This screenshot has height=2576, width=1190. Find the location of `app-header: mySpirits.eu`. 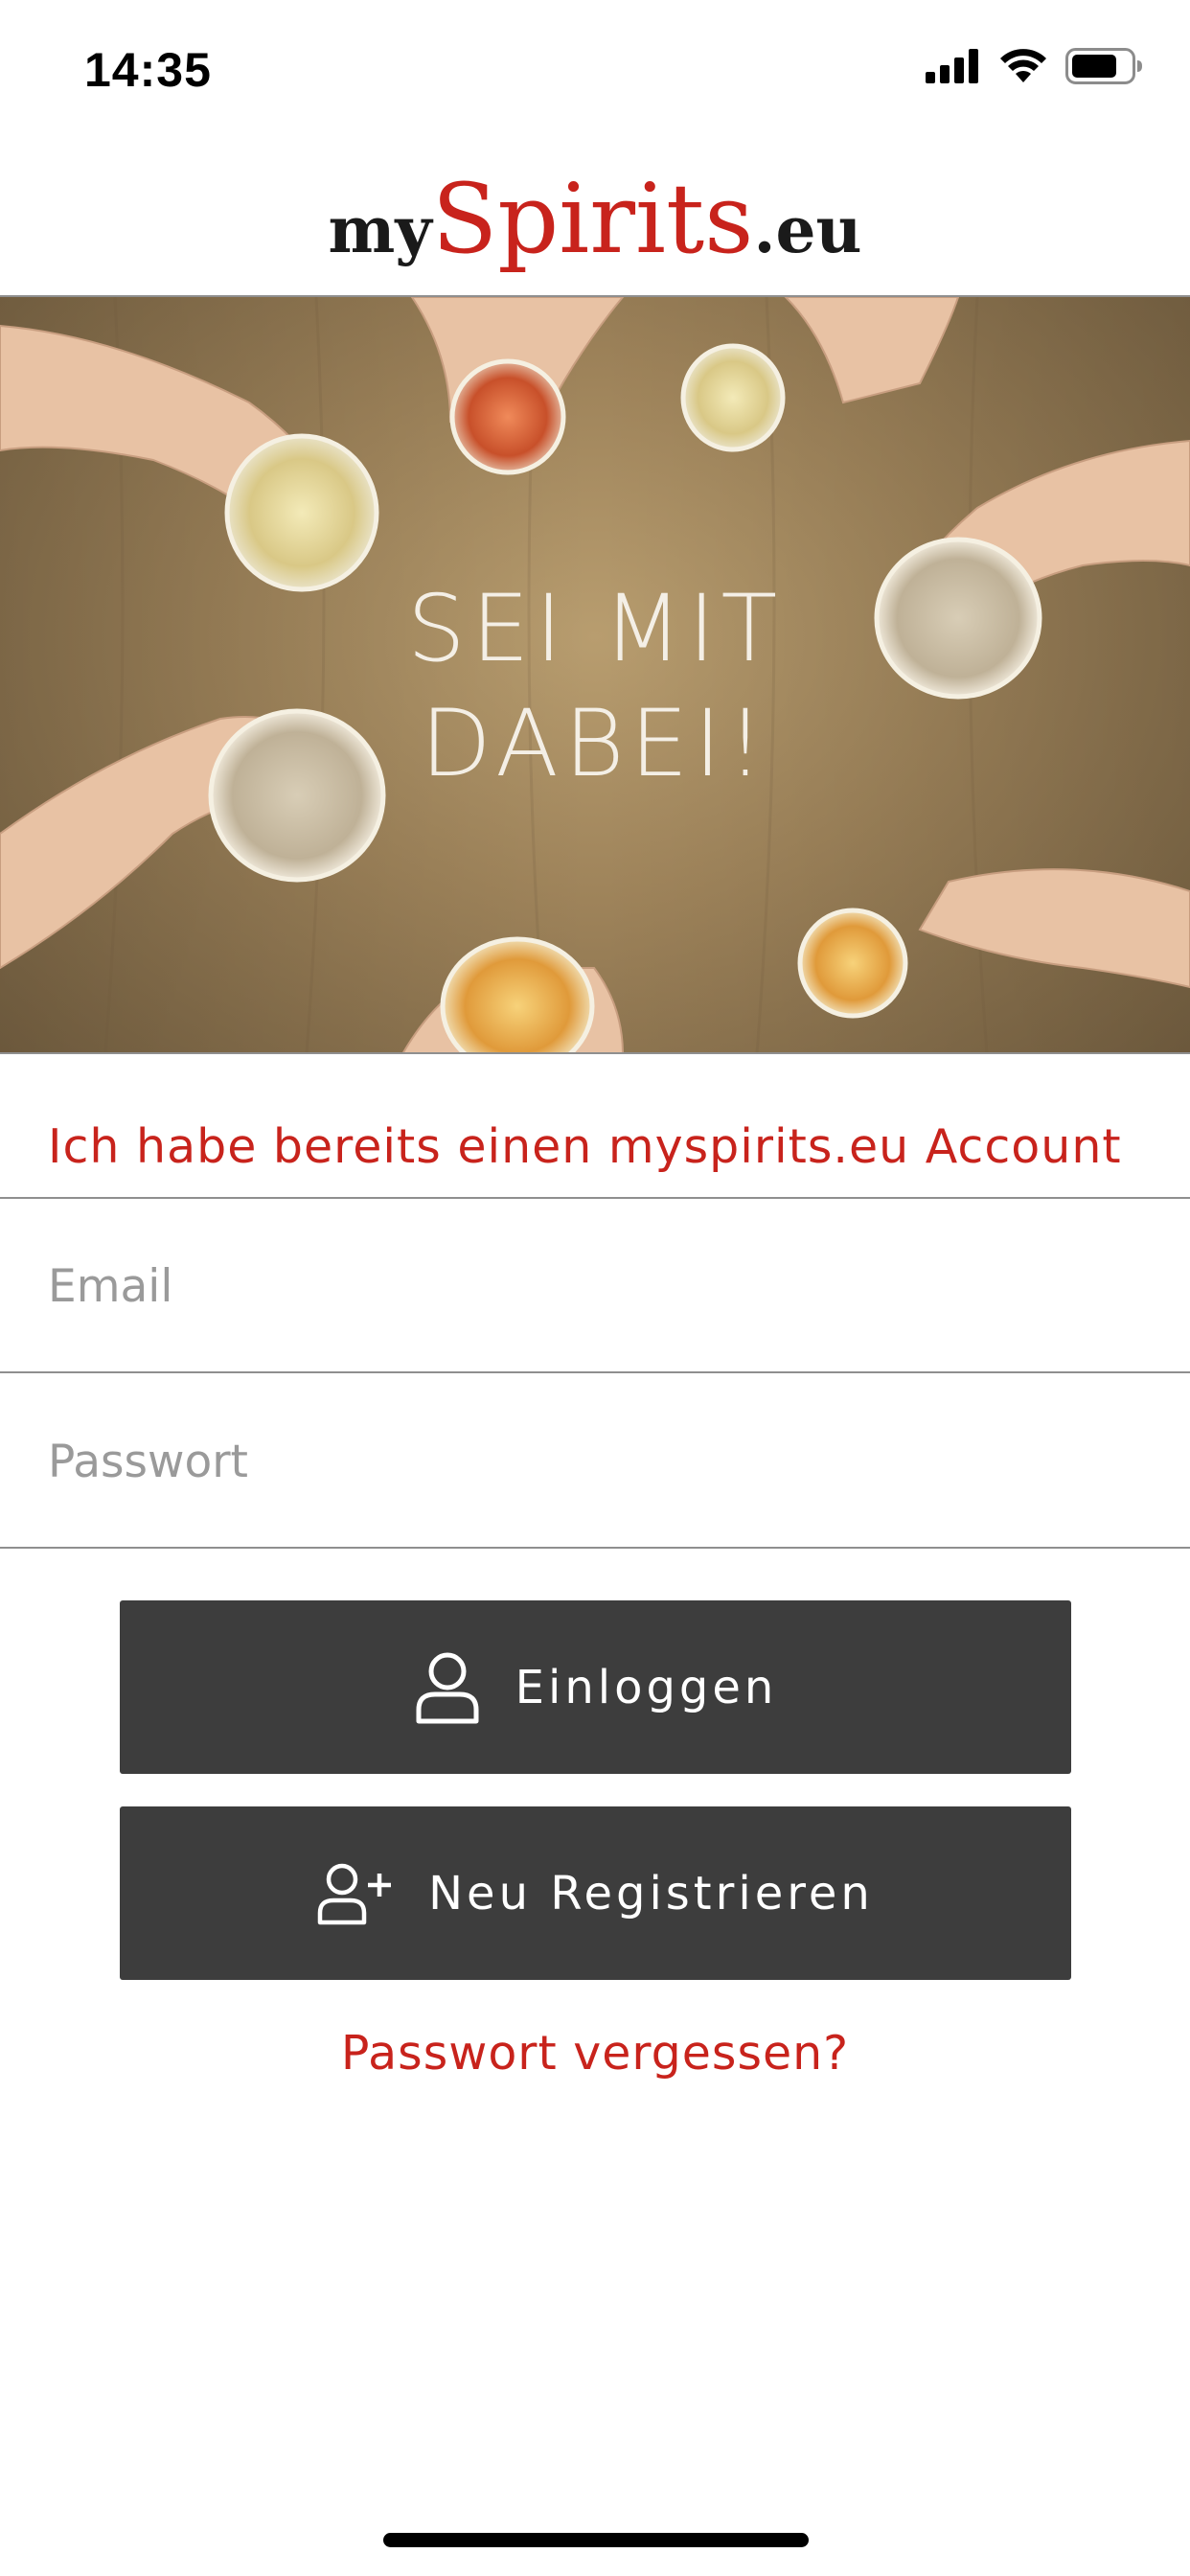

app-header: mySpirits.eu is located at coordinates (595, 220).